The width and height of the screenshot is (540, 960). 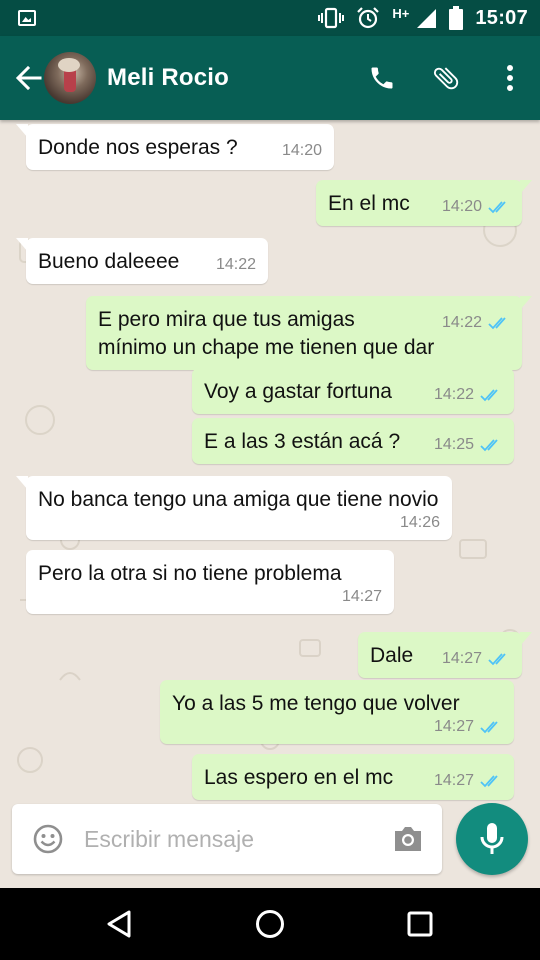 I want to click on message-text: Dale, so click(x=392, y=655).